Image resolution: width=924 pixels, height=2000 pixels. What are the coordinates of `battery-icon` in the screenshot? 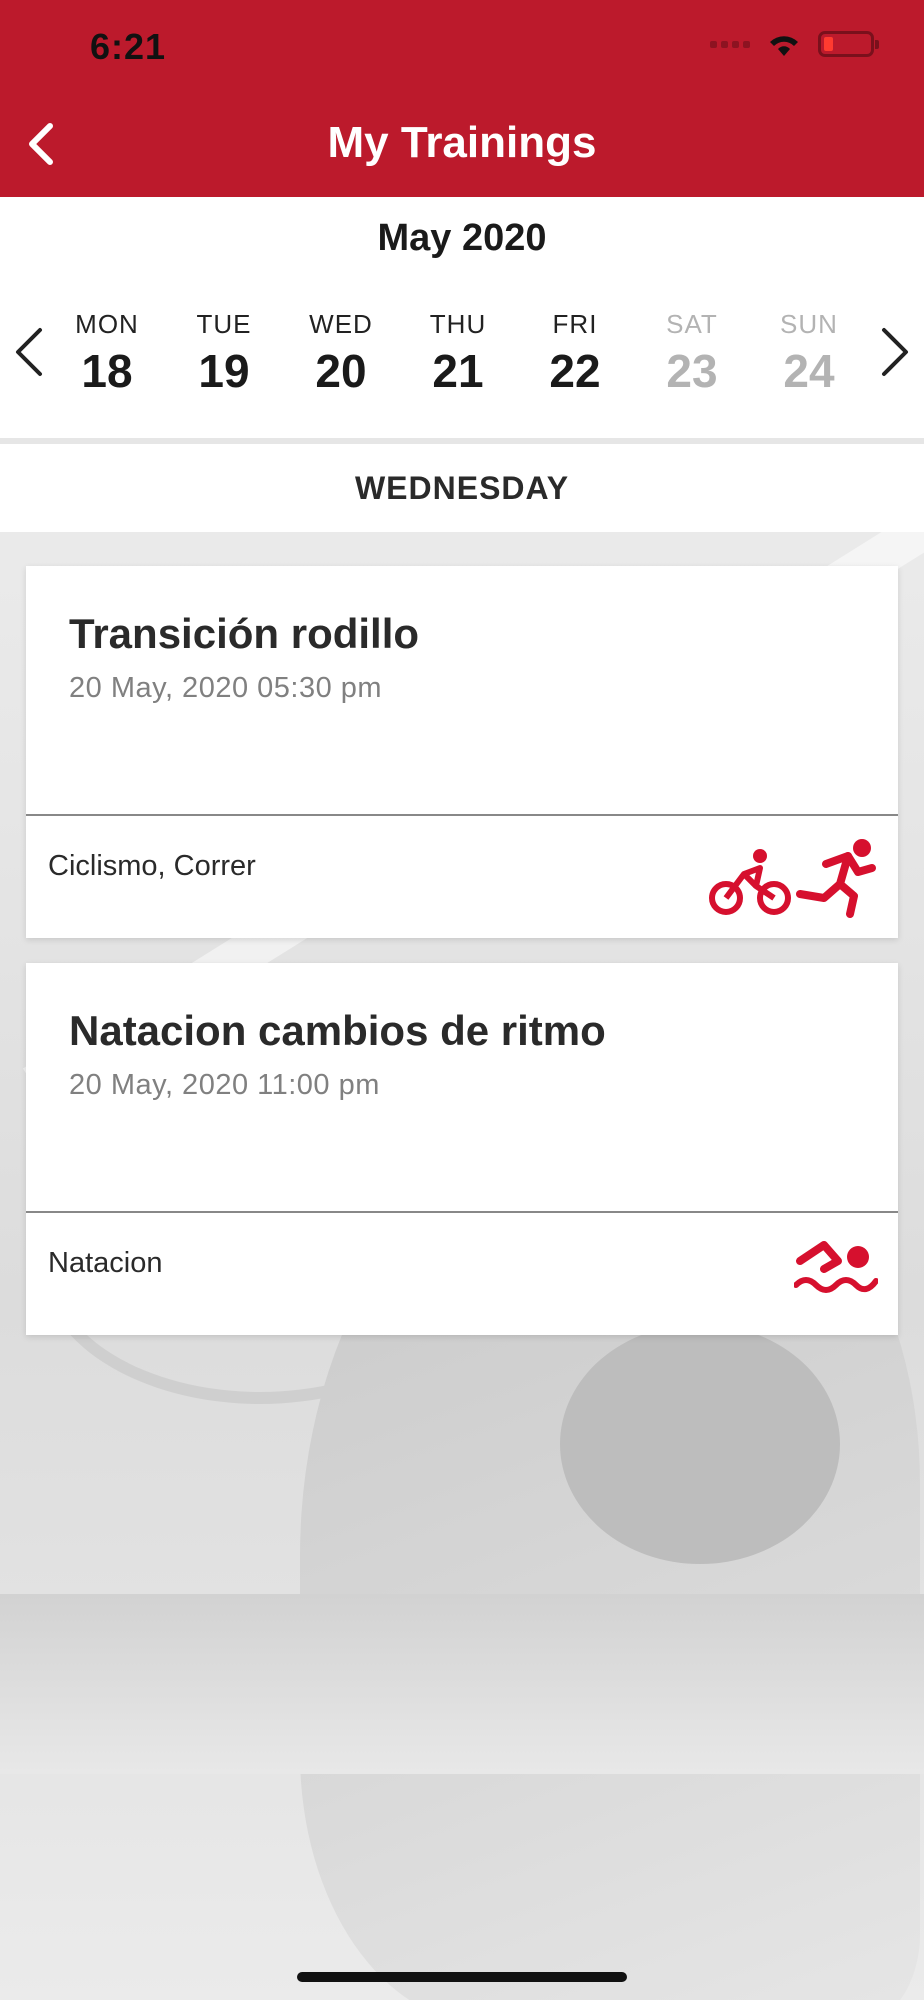 It's located at (848, 44).